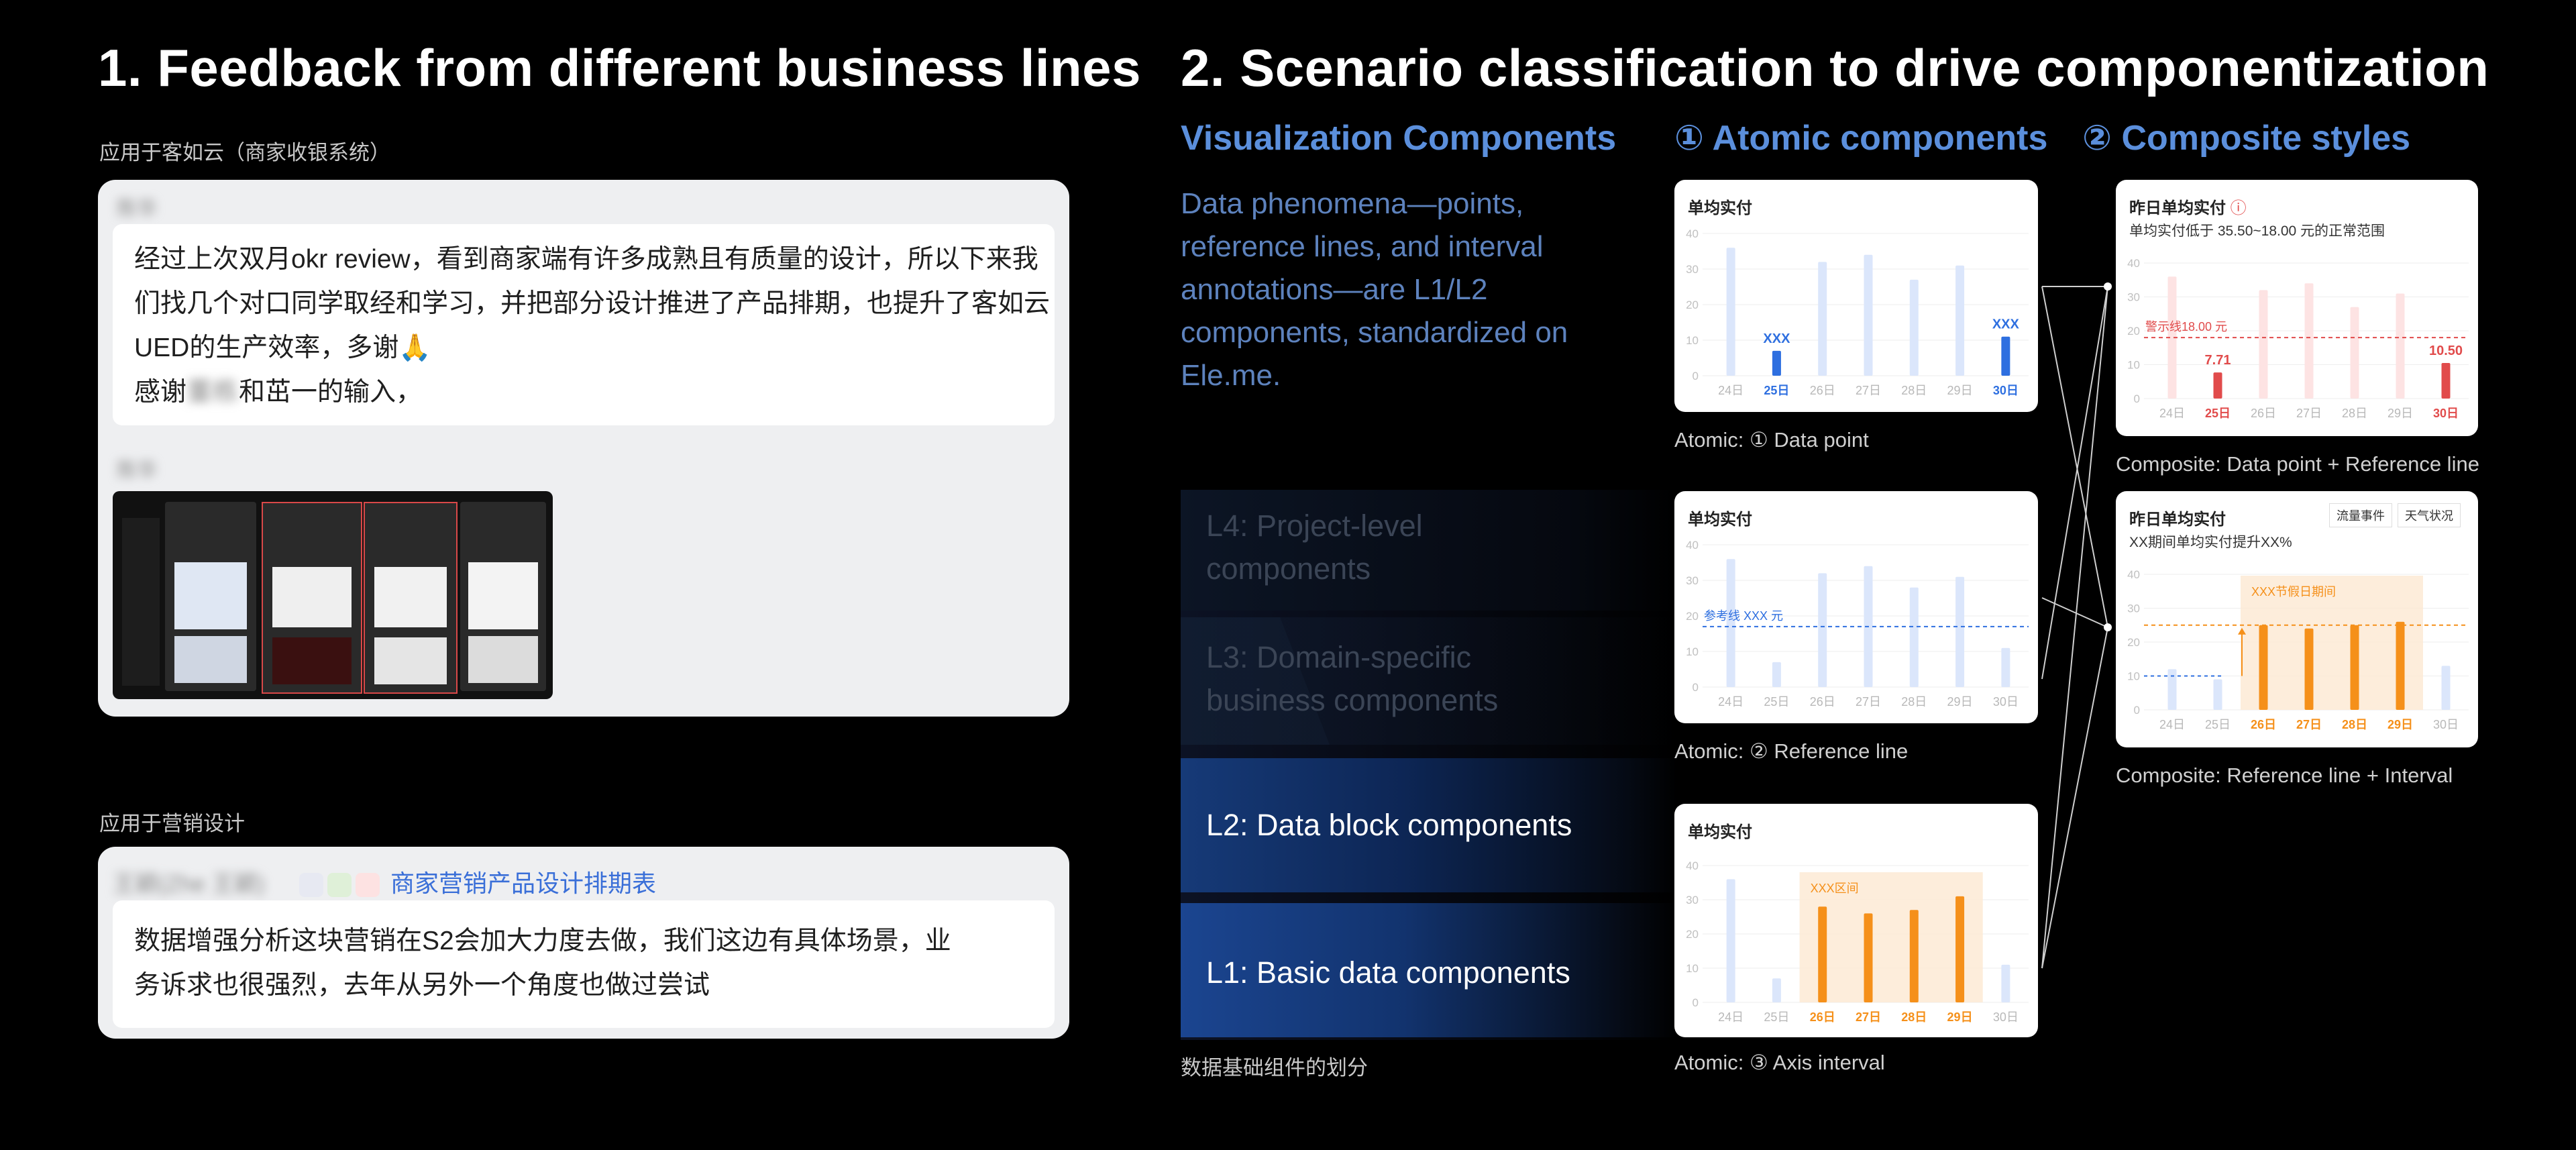 The image size is (2576, 1150). Describe the element at coordinates (1429, 550) in the screenshot. I see `layer-l4: L4: Project-level components` at that location.